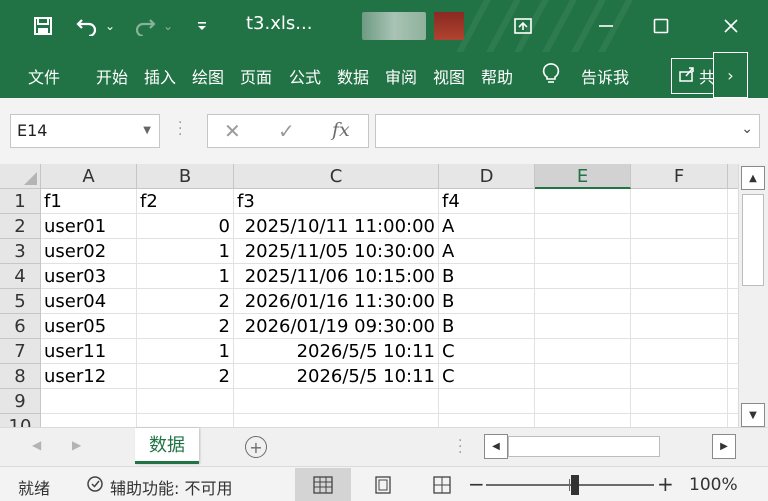 The width and height of the screenshot is (768, 501). Describe the element at coordinates (336, 226) in the screenshot. I see `cell-c2: 2025/10/11 11:00:00` at that location.